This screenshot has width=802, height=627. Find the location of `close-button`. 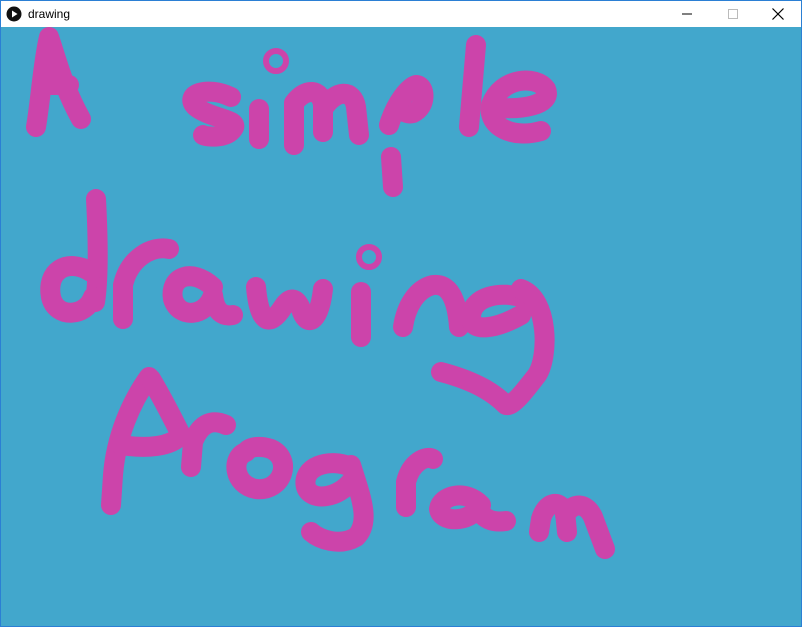

close-button is located at coordinates (778, 14).